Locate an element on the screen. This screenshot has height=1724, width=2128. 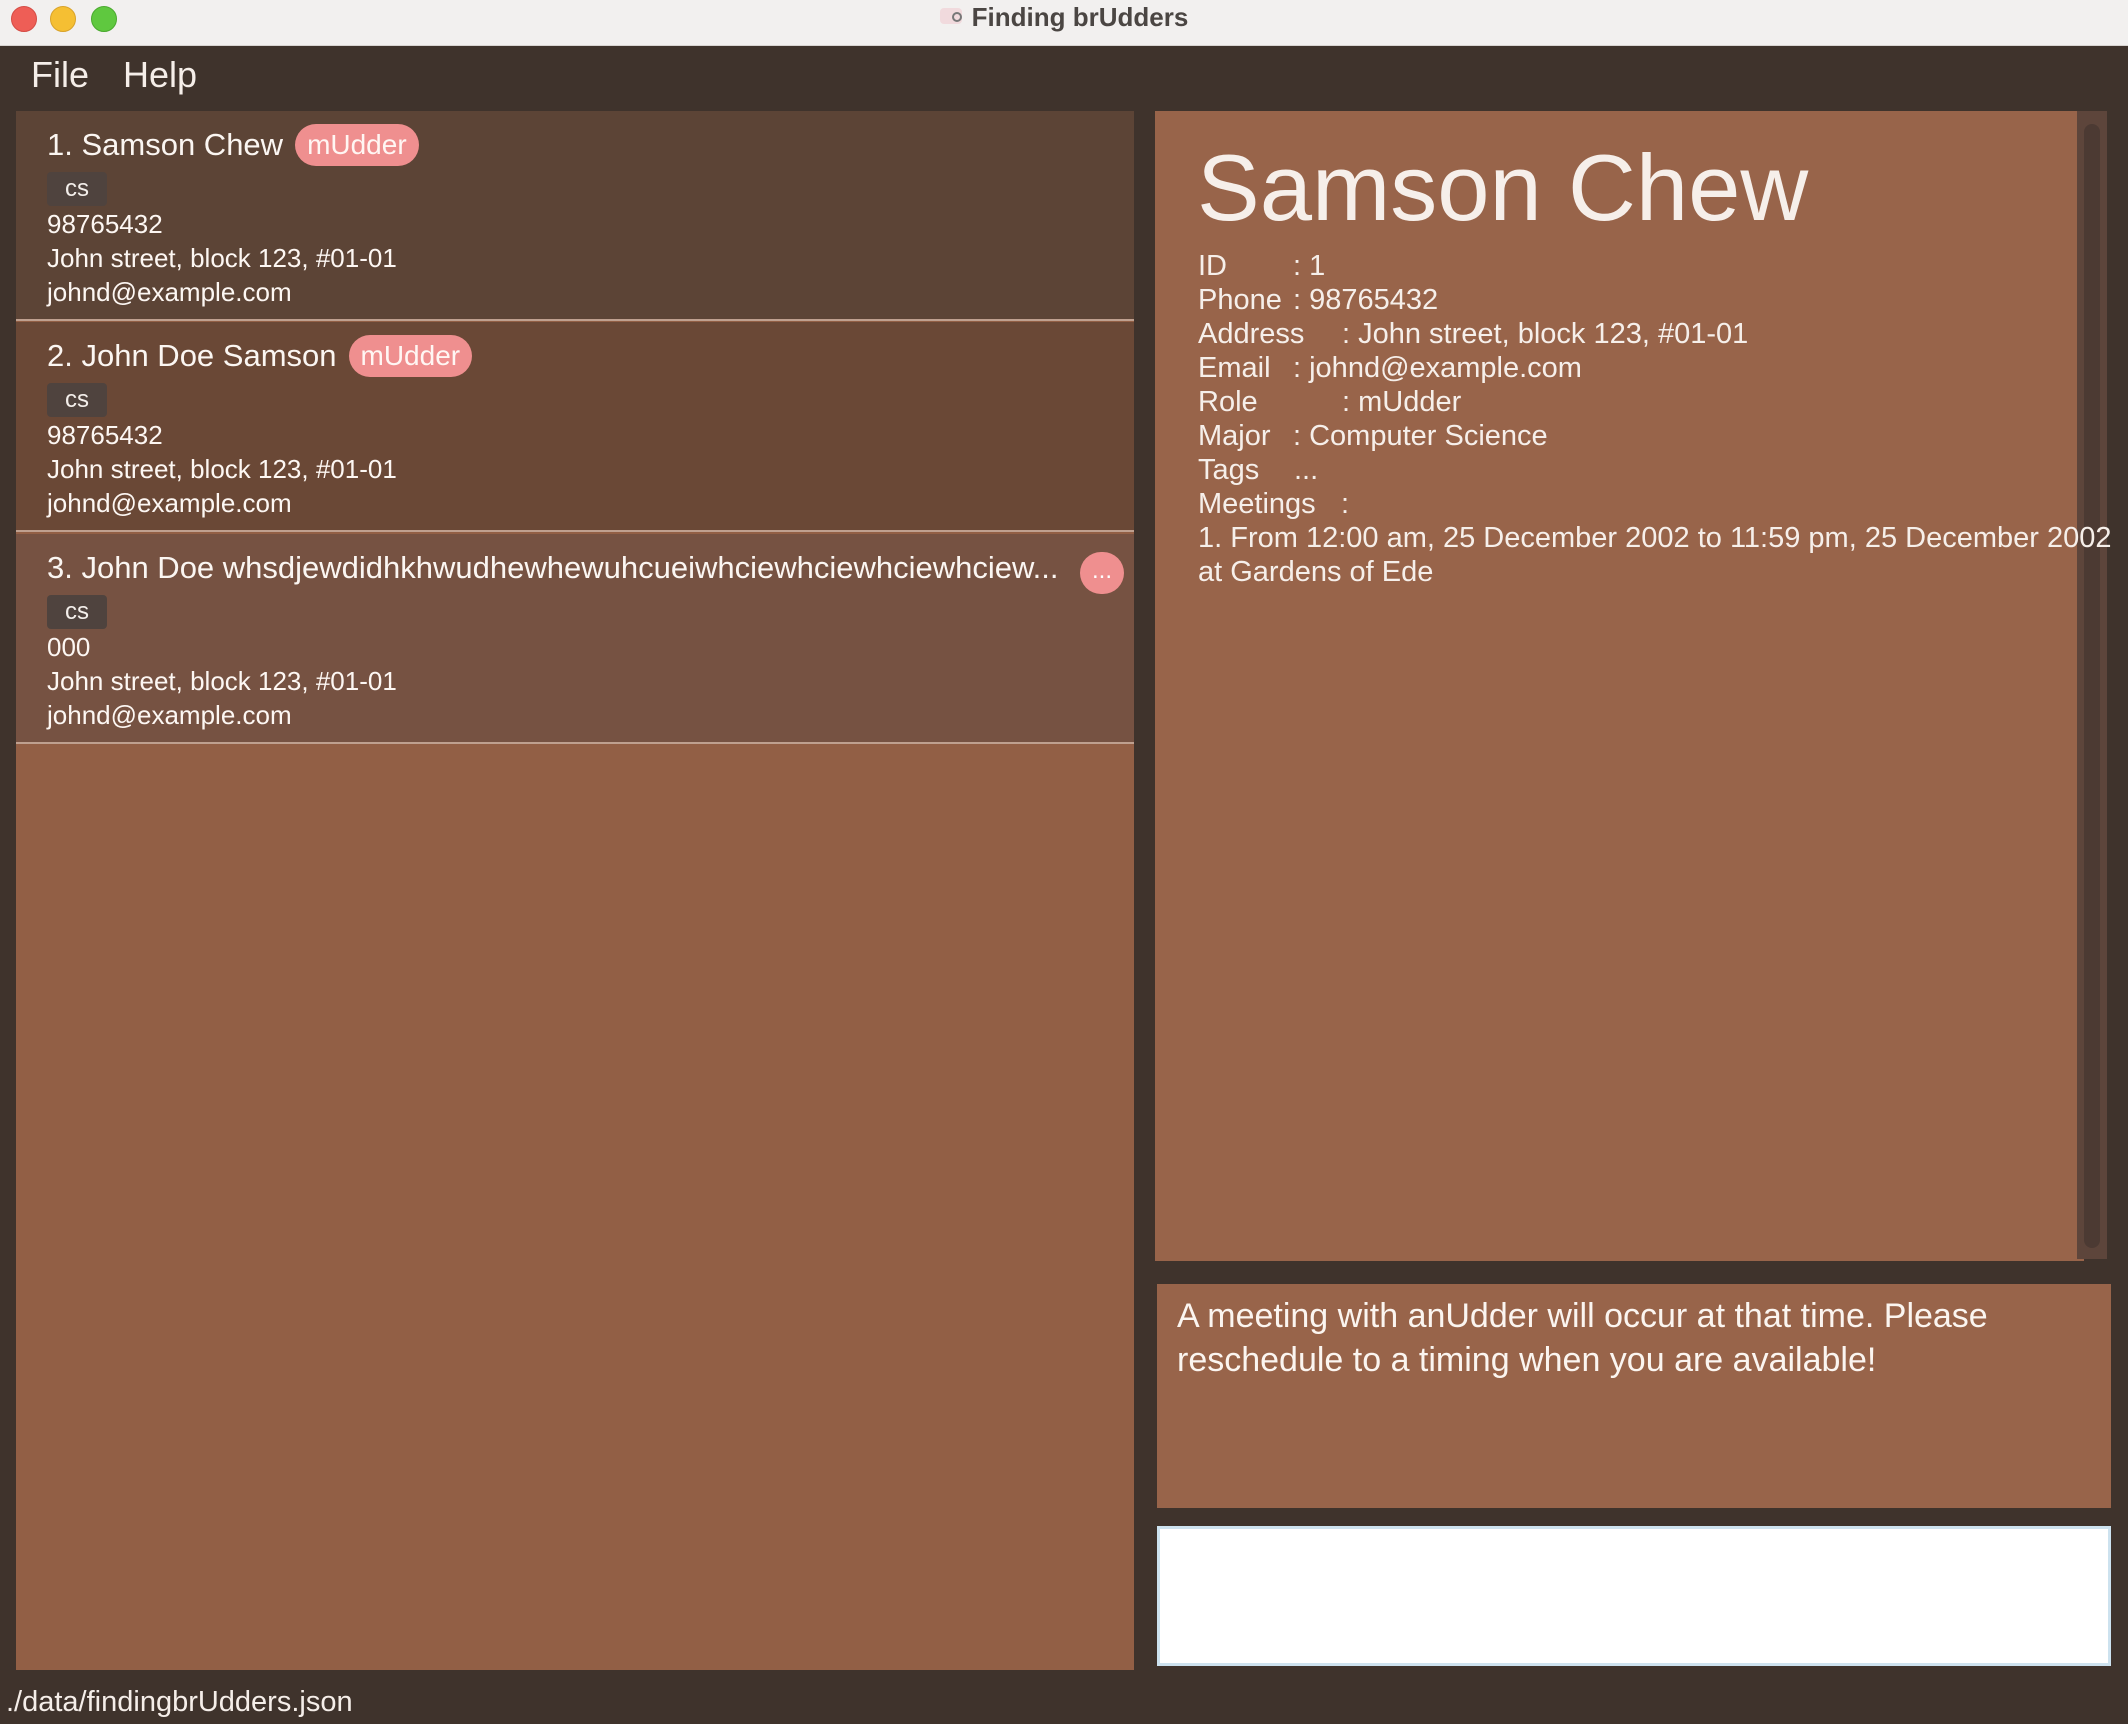
detail-scrollbar-thumb is located at coordinates (2092, 686).